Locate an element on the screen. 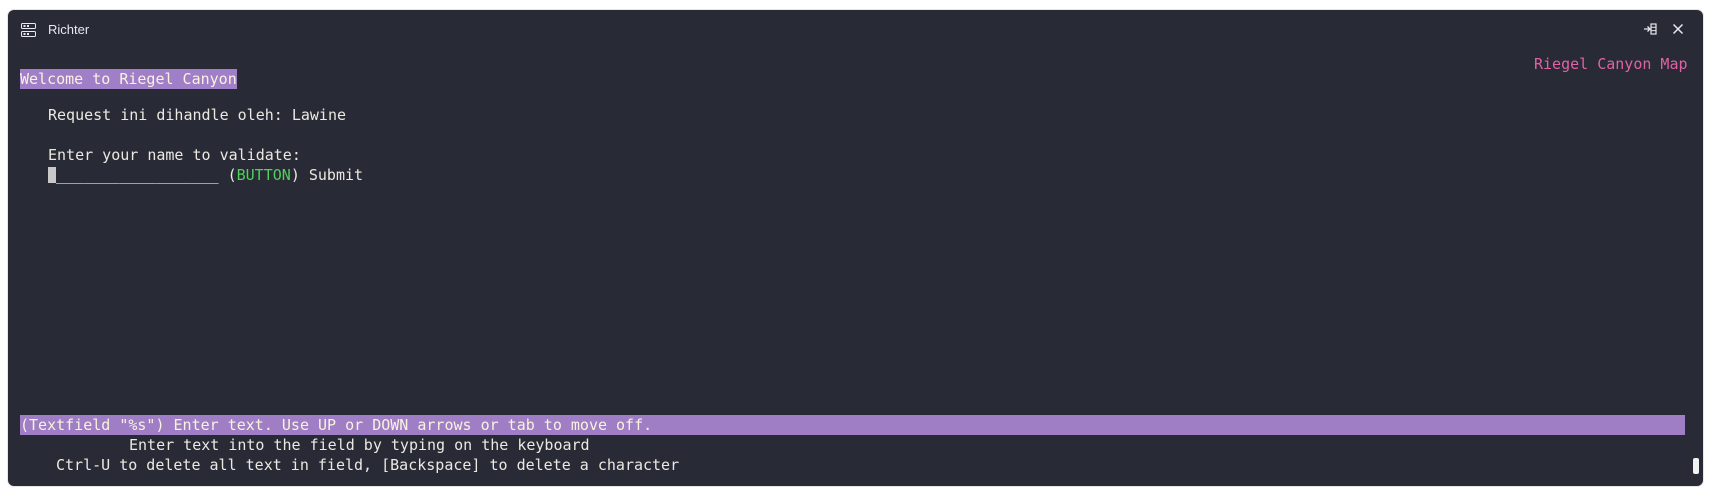 Image resolution: width=1713 pixels, height=495 pixels. submit-button: (BUTTON) Submit is located at coordinates (291, 175).